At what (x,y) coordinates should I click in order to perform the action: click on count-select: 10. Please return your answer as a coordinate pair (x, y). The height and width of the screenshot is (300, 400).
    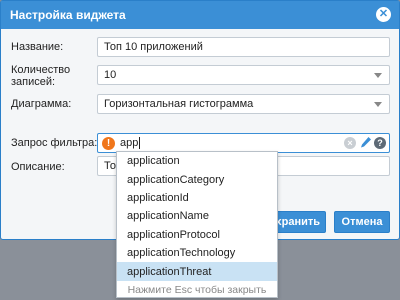
    Looking at the image, I should click on (243, 75).